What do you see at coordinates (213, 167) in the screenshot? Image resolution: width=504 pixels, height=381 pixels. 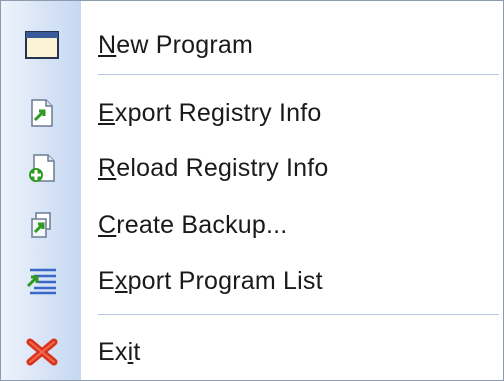 I see `menu-item-label: Reload Registry Info` at bounding box center [213, 167].